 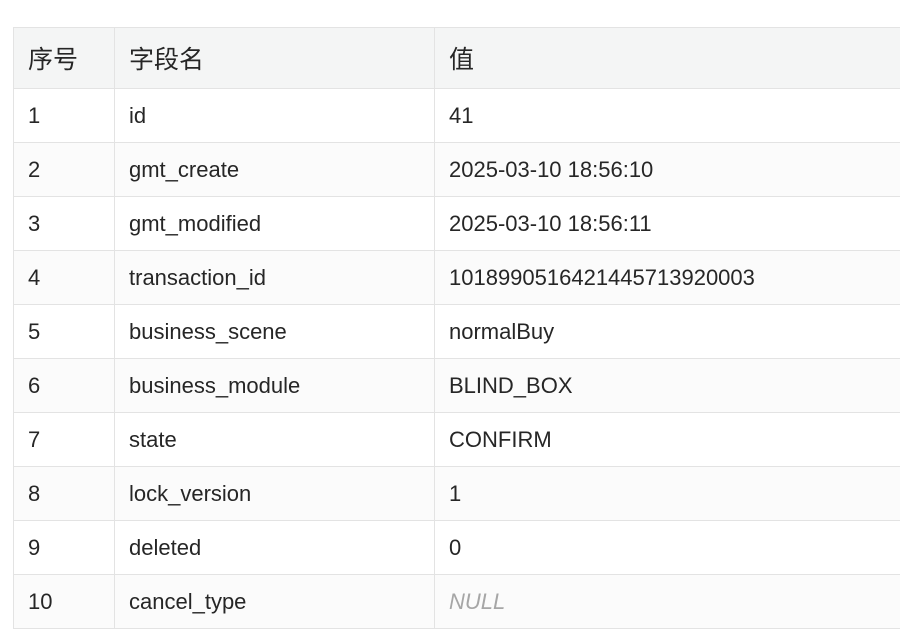 I want to click on value-cell: CONFIRM, so click(x=667, y=439).